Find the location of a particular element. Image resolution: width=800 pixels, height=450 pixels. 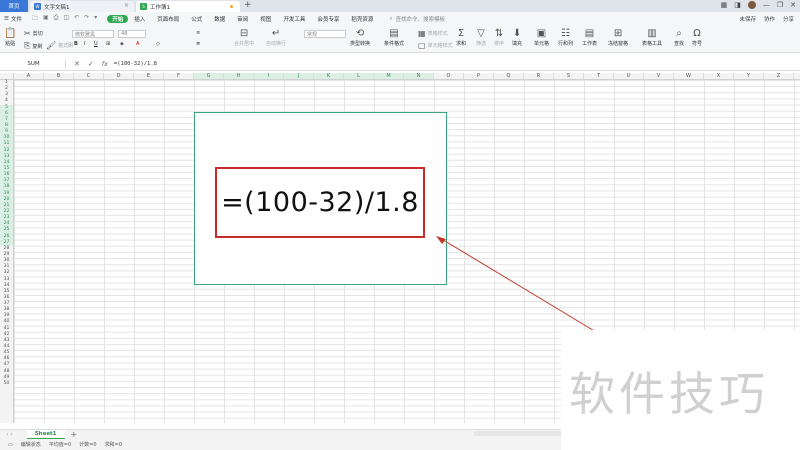

symbol-button: Ω 符号 is located at coordinates (697, 37).